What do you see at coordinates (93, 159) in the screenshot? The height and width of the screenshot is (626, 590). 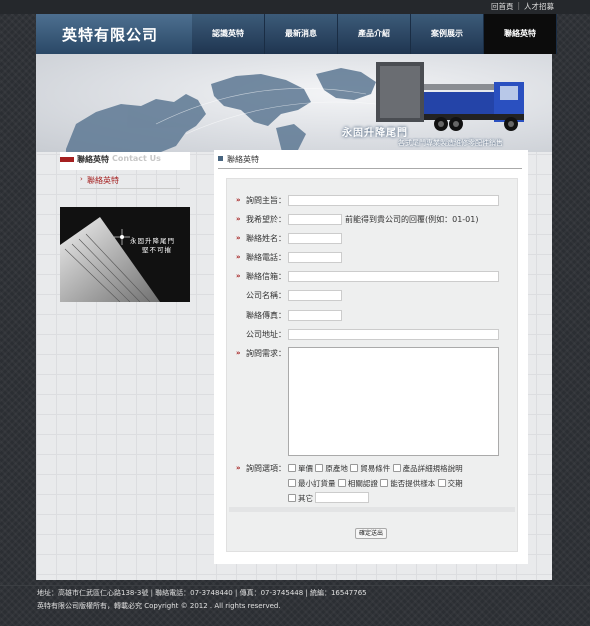 I see `sidebar-title: 聯絡英特` at bounding box center [93, 159].